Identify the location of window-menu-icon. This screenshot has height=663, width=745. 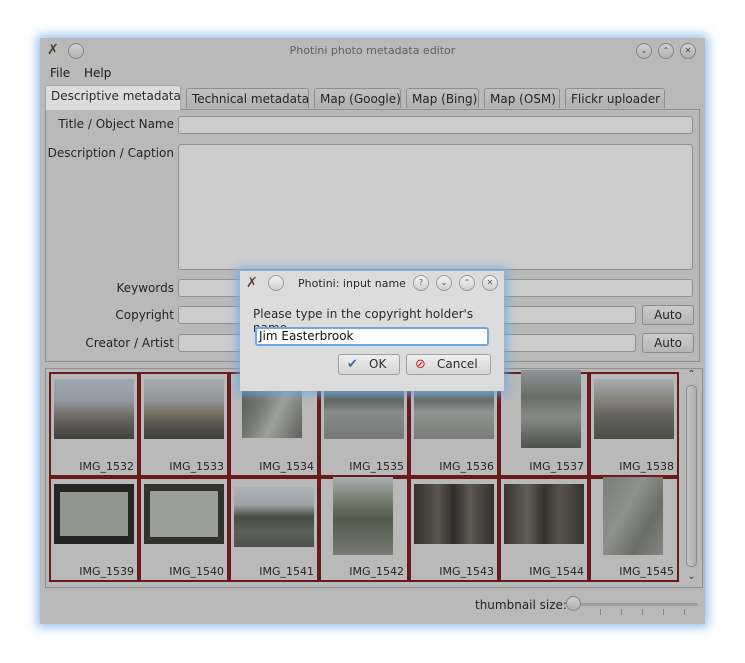
(276, 283).